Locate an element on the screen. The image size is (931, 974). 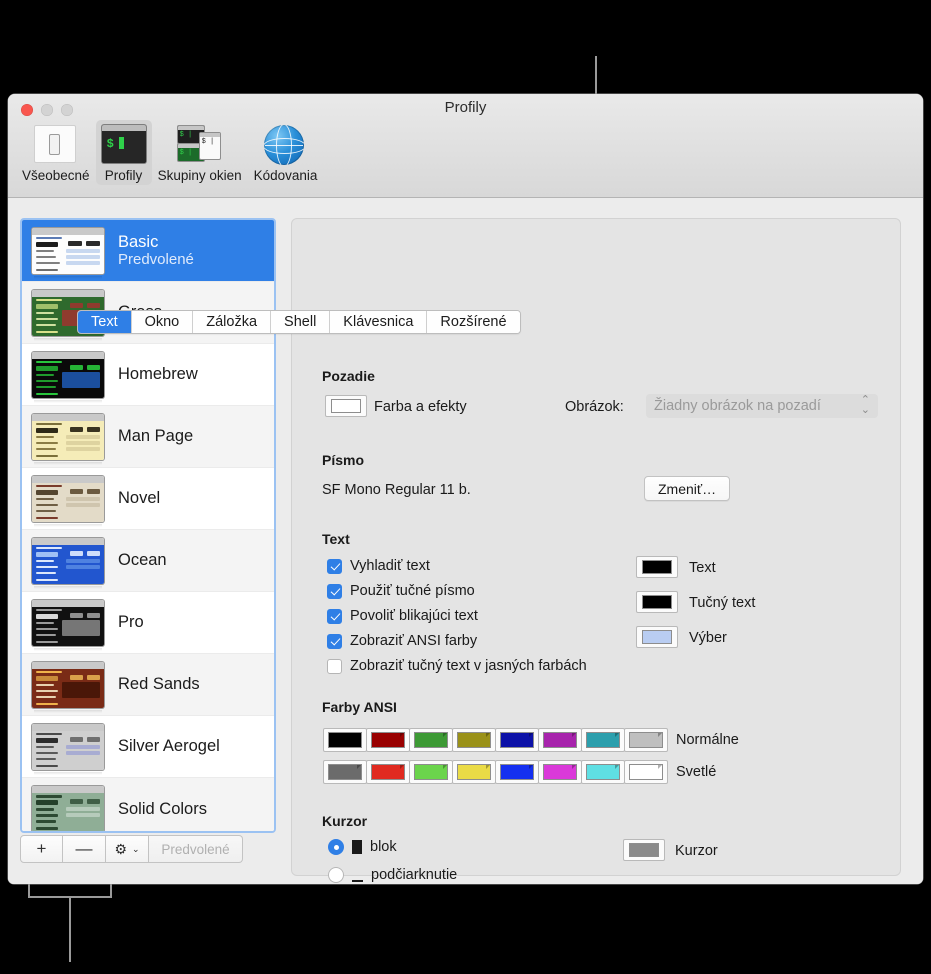
selection-color-label: Výber is located at coordinates (708, 638).